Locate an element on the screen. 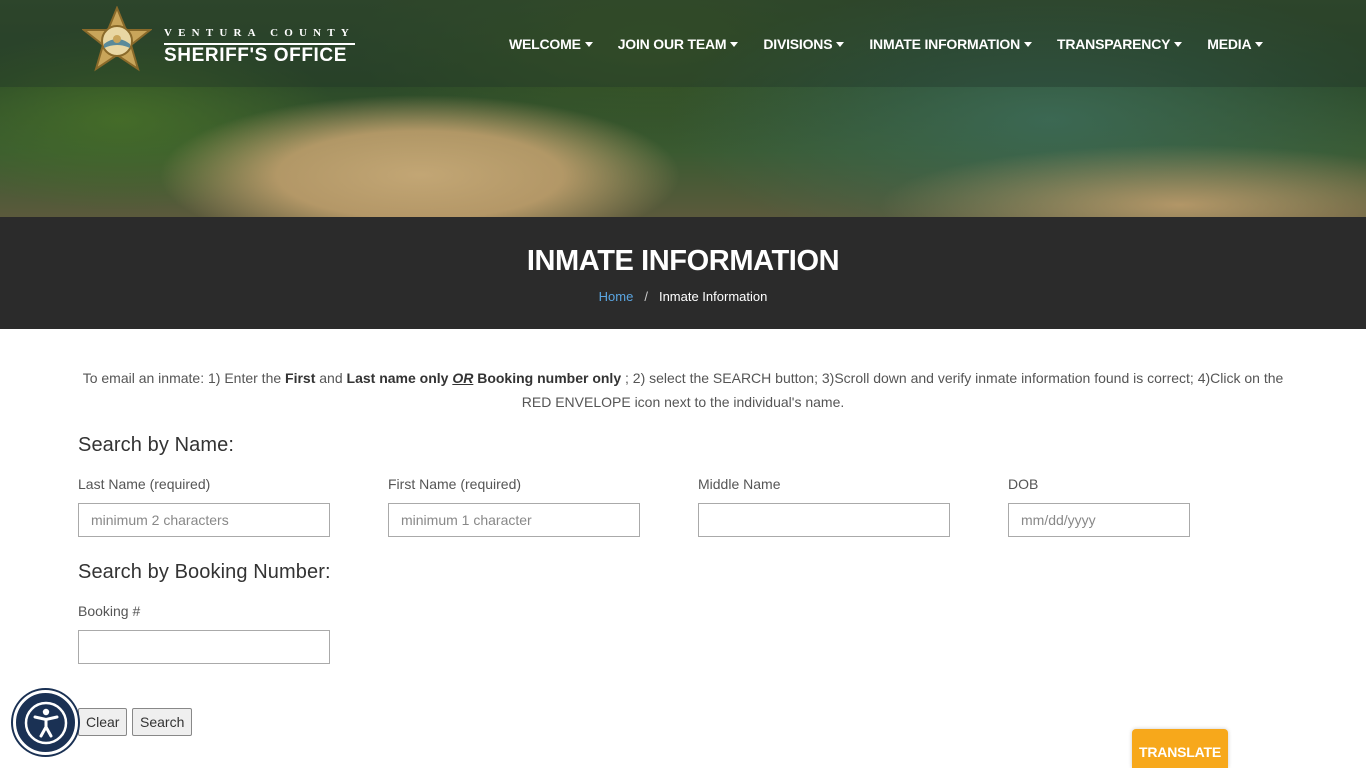 The image size is (1366, 768). nav-item-transparency: TRANSPARENCY is located at coordinates (1120, 44).